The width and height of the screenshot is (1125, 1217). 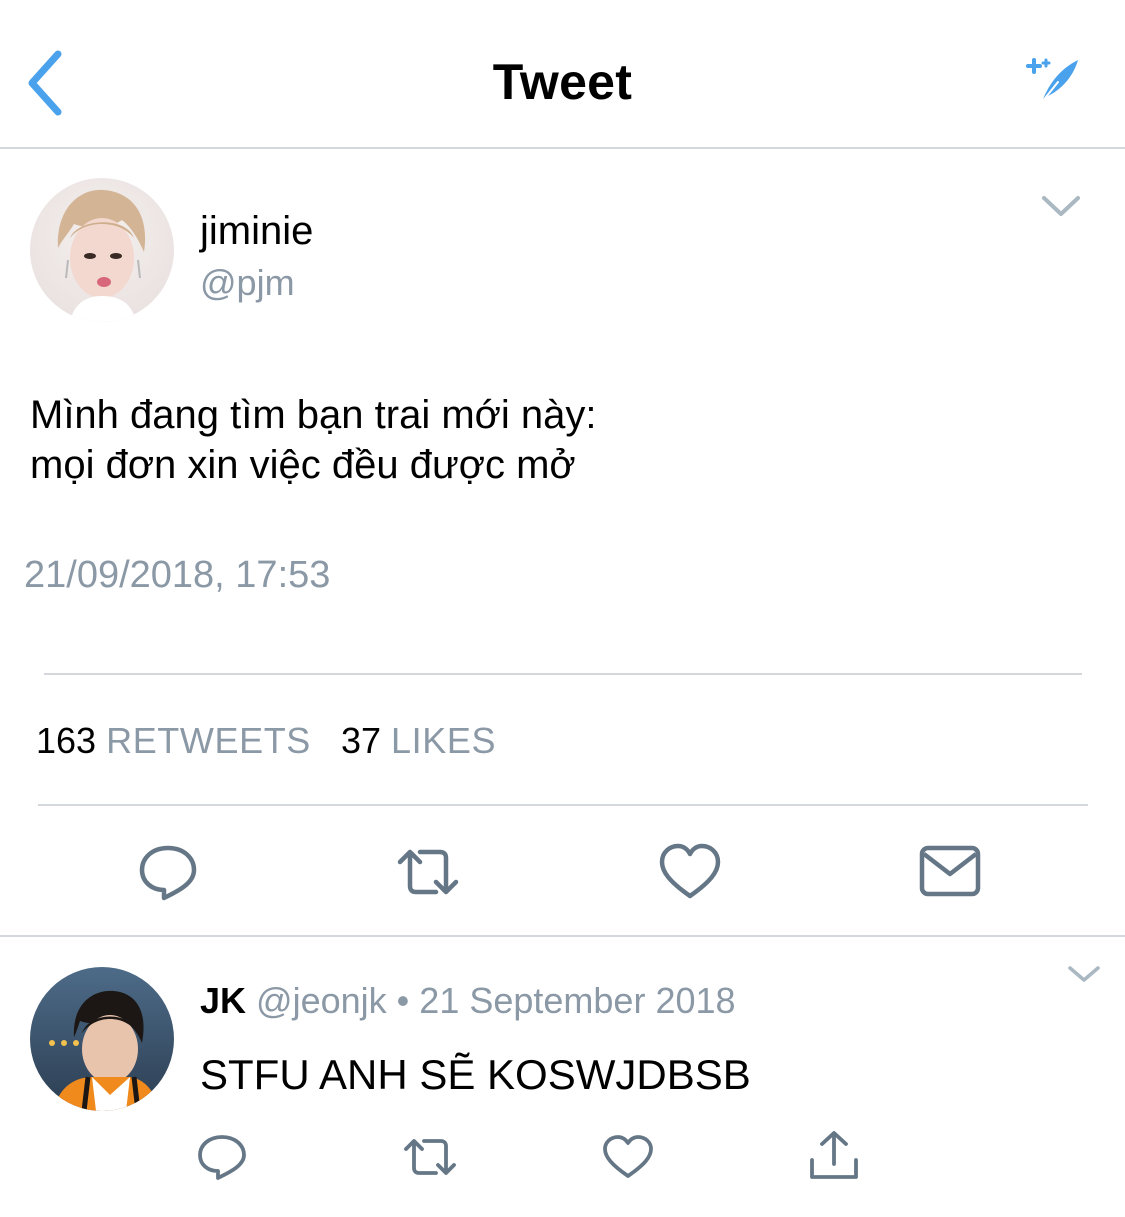 I want to click on retweet-button, so click(x=428, y=872).